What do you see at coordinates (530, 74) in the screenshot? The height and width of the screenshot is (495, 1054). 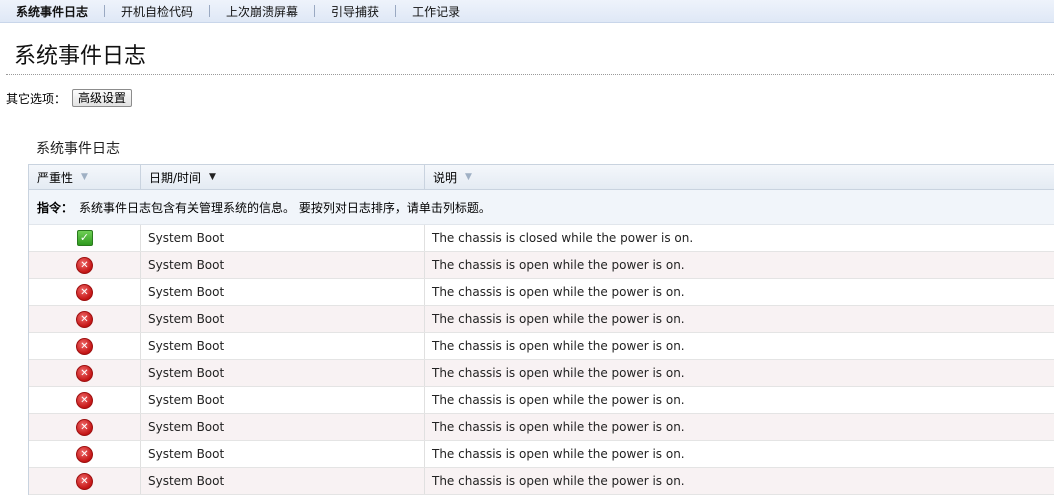 I see `title-divider` at bounding box center [530, 74].